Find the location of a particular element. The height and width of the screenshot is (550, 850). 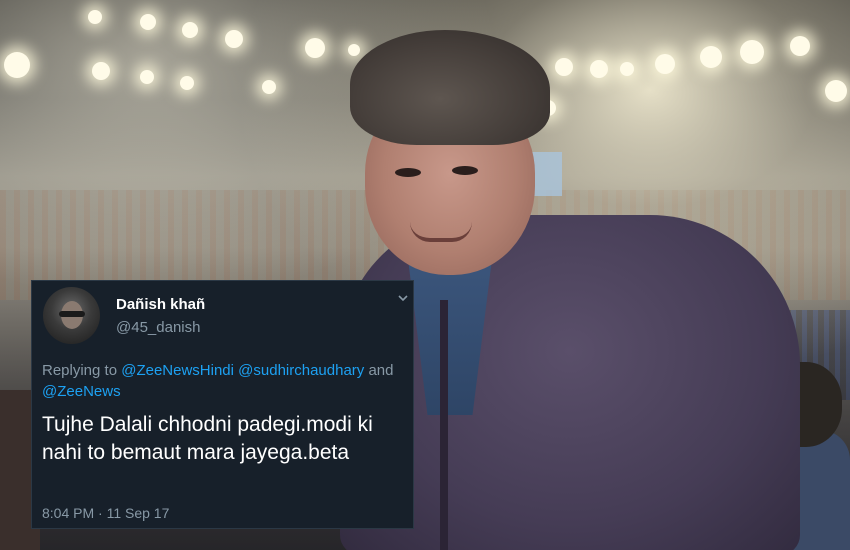

avatar-glasses is located at coordinates (72, 314).